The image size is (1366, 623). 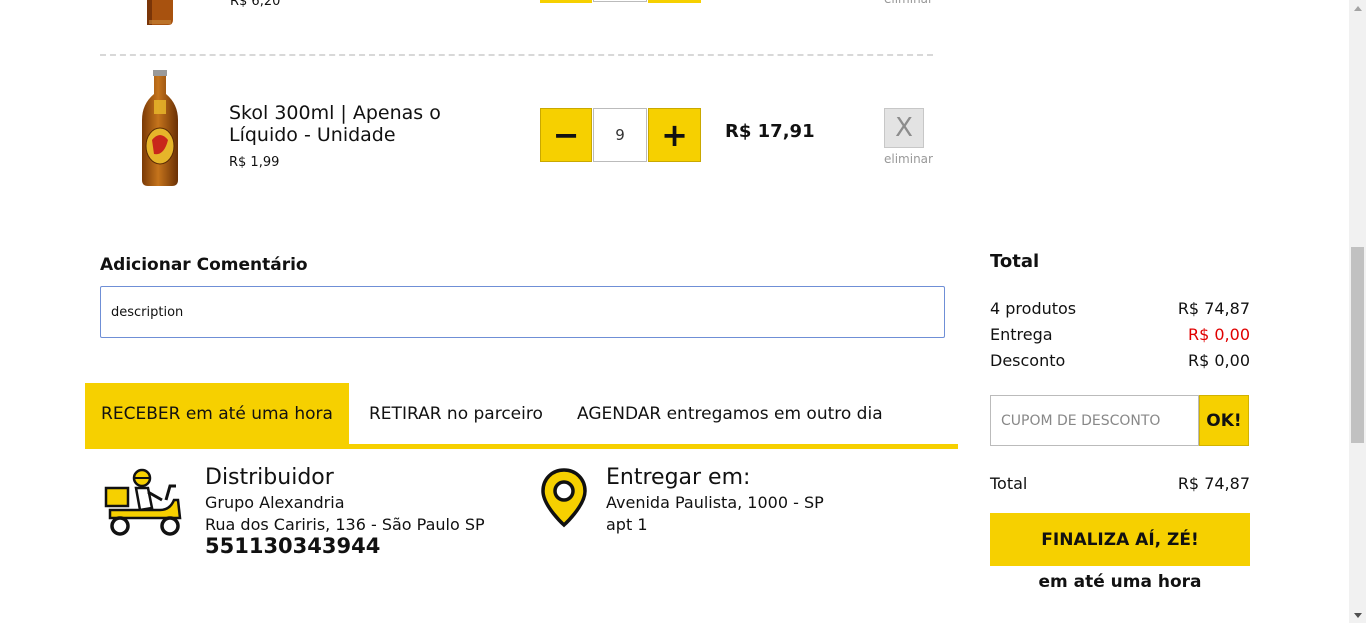 I want to click on item-unit-price: R$ 1,99, so click(x=254, y=162).